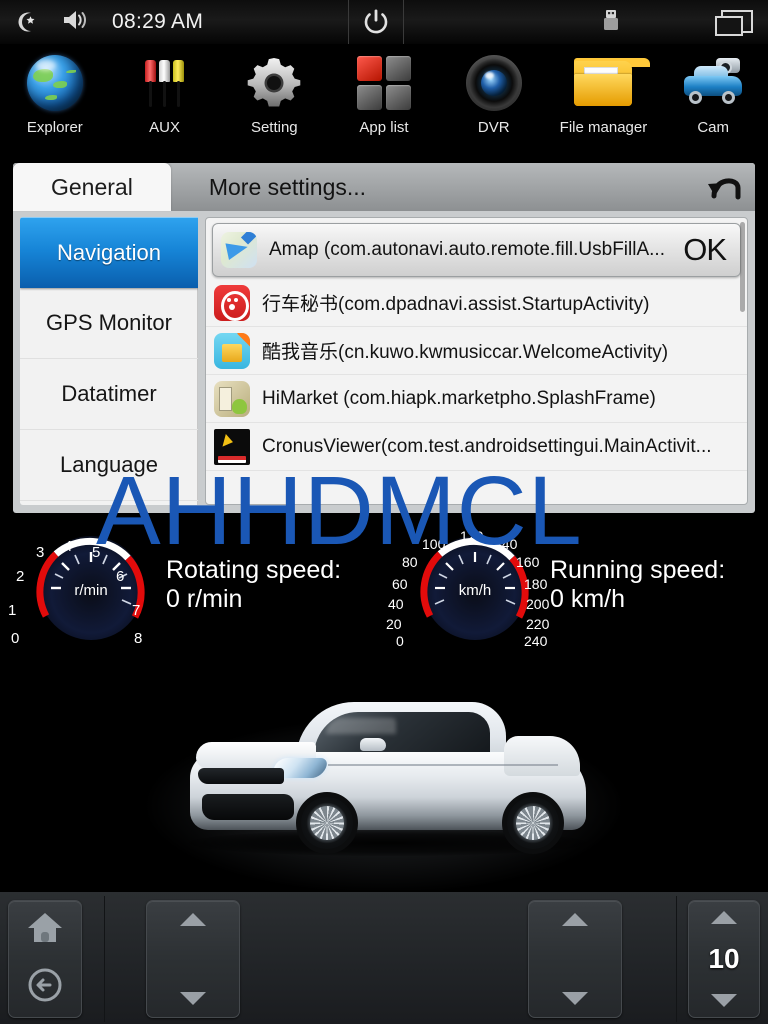 This screenshot has height=1024, width=768. I want to click on list-item-label: 酷我音乐(cn.kuwo.kwmusiccar.WelcomeActivity), so click(465, 352).